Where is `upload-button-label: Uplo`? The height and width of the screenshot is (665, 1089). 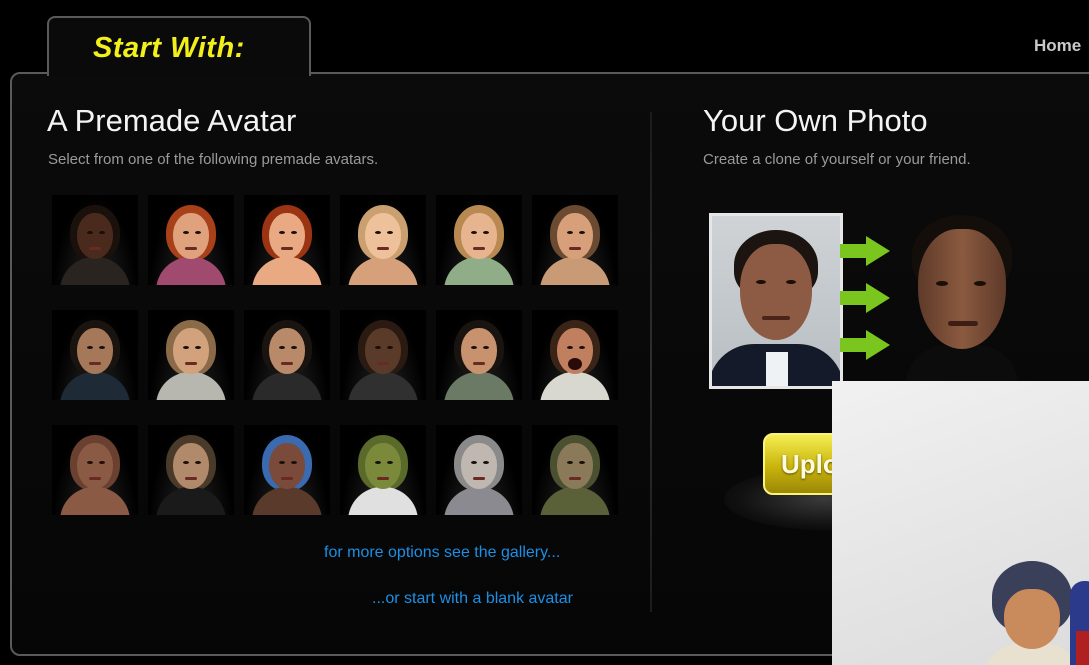 upload-button-label: Uplo is located at coordinates (810, 464).